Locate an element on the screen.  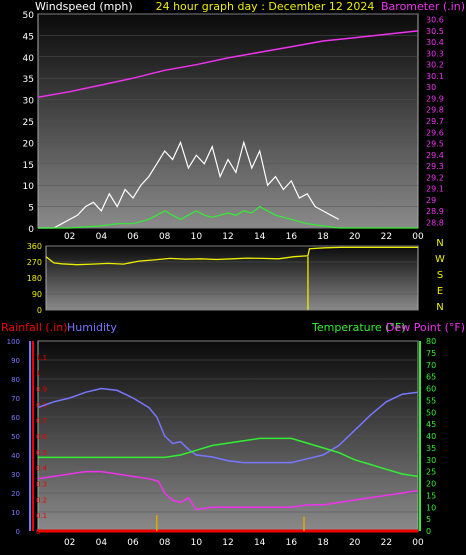
humidity-tick-label: 50 is located at coordinates (15, 437).